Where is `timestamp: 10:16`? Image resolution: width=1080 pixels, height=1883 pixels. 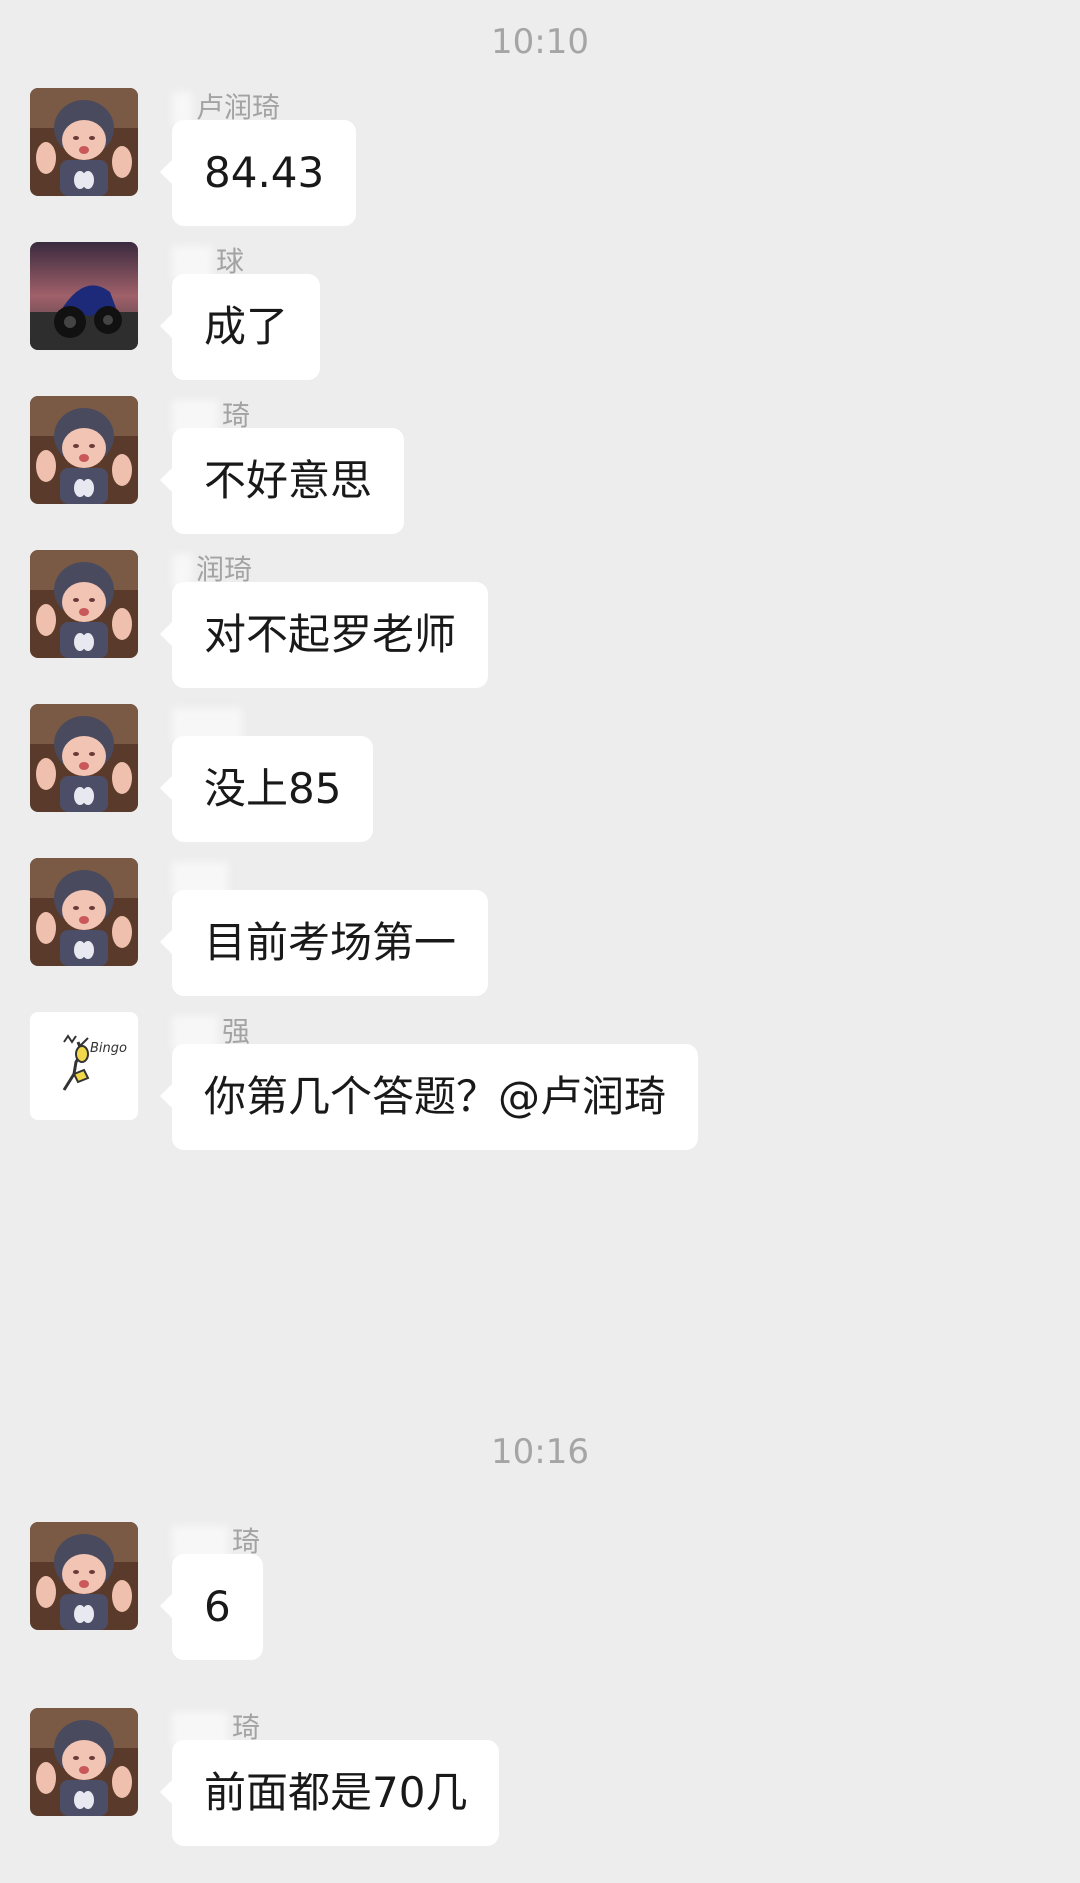
timestamp: 10:16 is located at coordinates (540, 1452).